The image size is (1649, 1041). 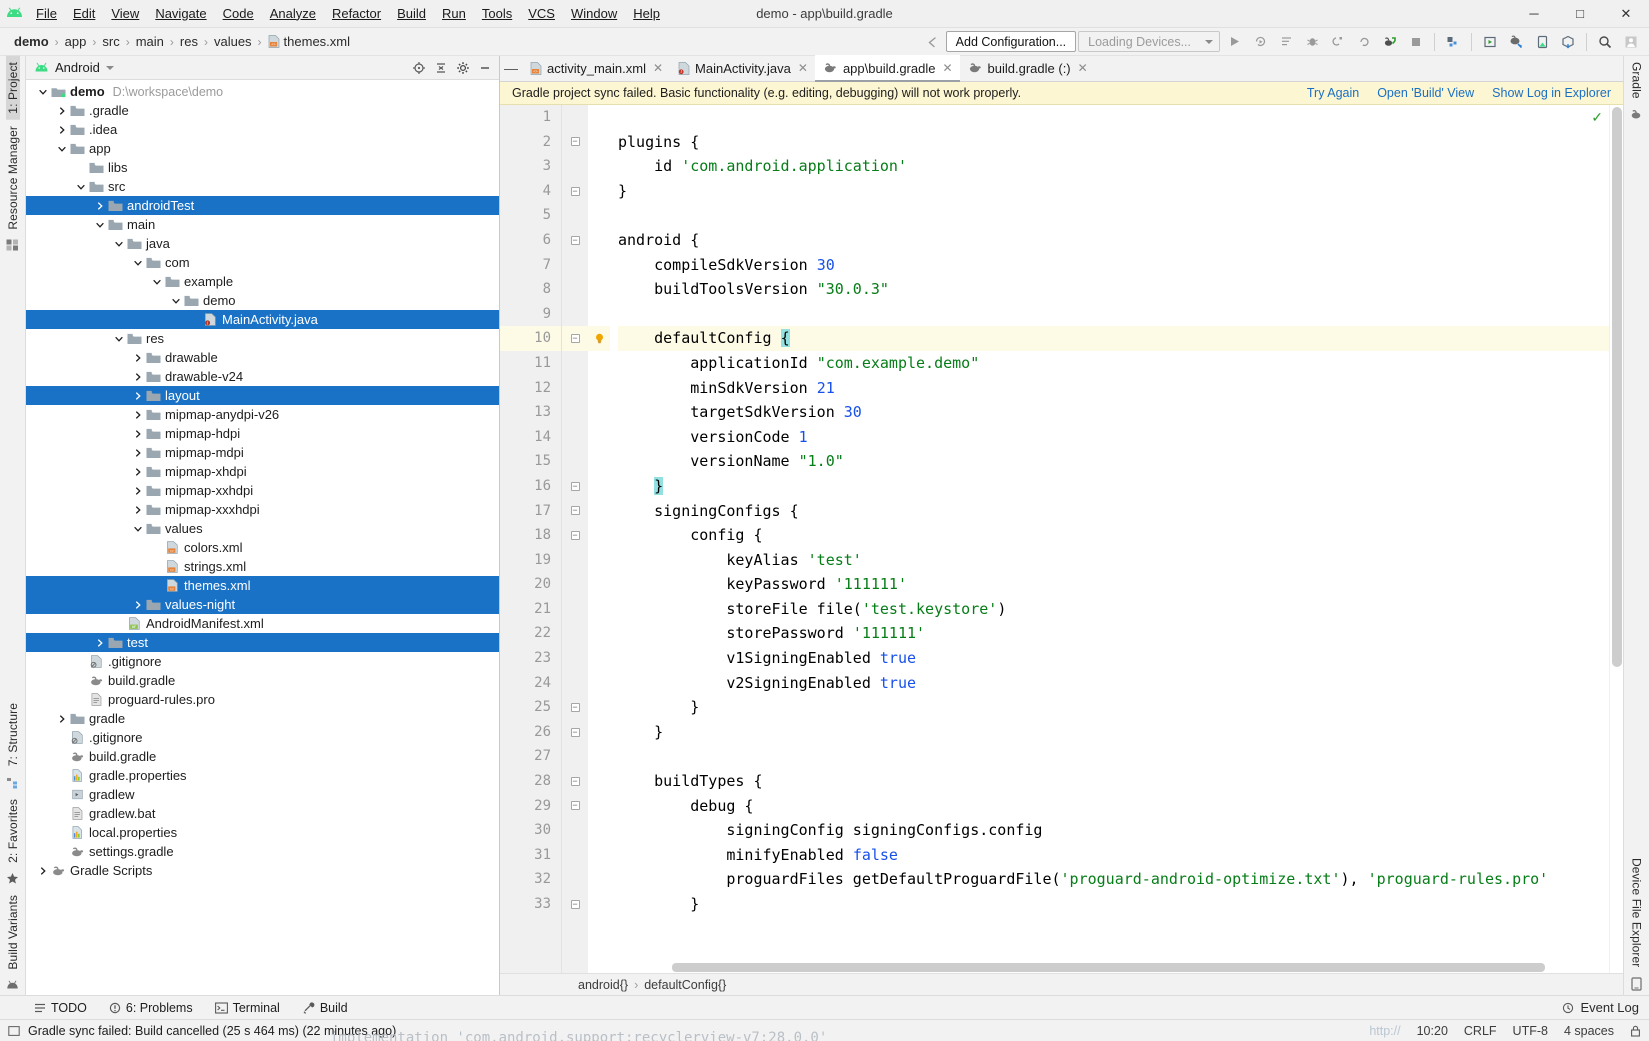 What do you see at coordinates (646, 14) in the screenshot?
I see `menu-help: Help` at bounding box center [646, 14].